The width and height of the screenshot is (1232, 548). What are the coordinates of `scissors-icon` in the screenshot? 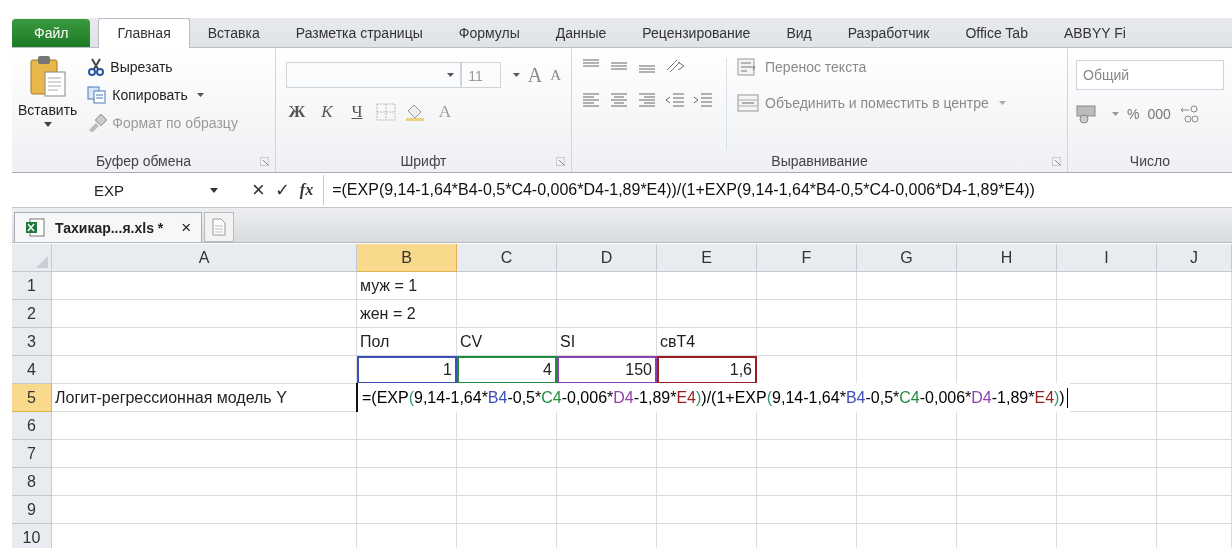 It's located at (96, 67).